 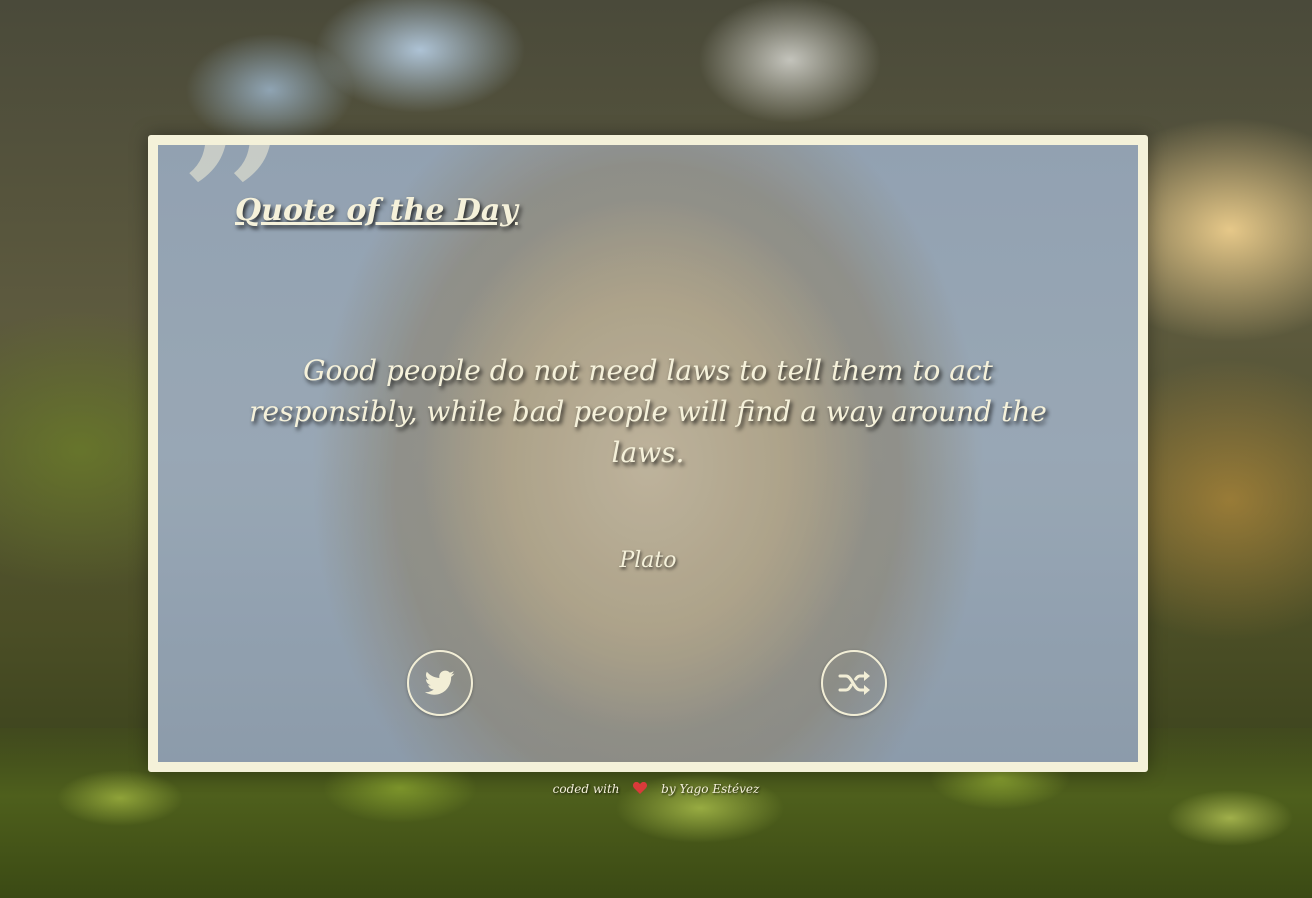 I want to click on tweet-button, so click(x=440, y=683).